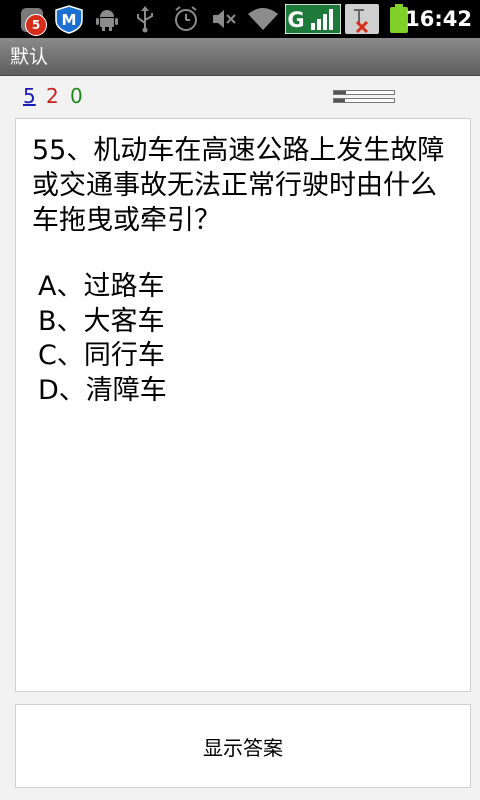  I want to click on status-bar: 5 M G 16:42, so click(240, 19).